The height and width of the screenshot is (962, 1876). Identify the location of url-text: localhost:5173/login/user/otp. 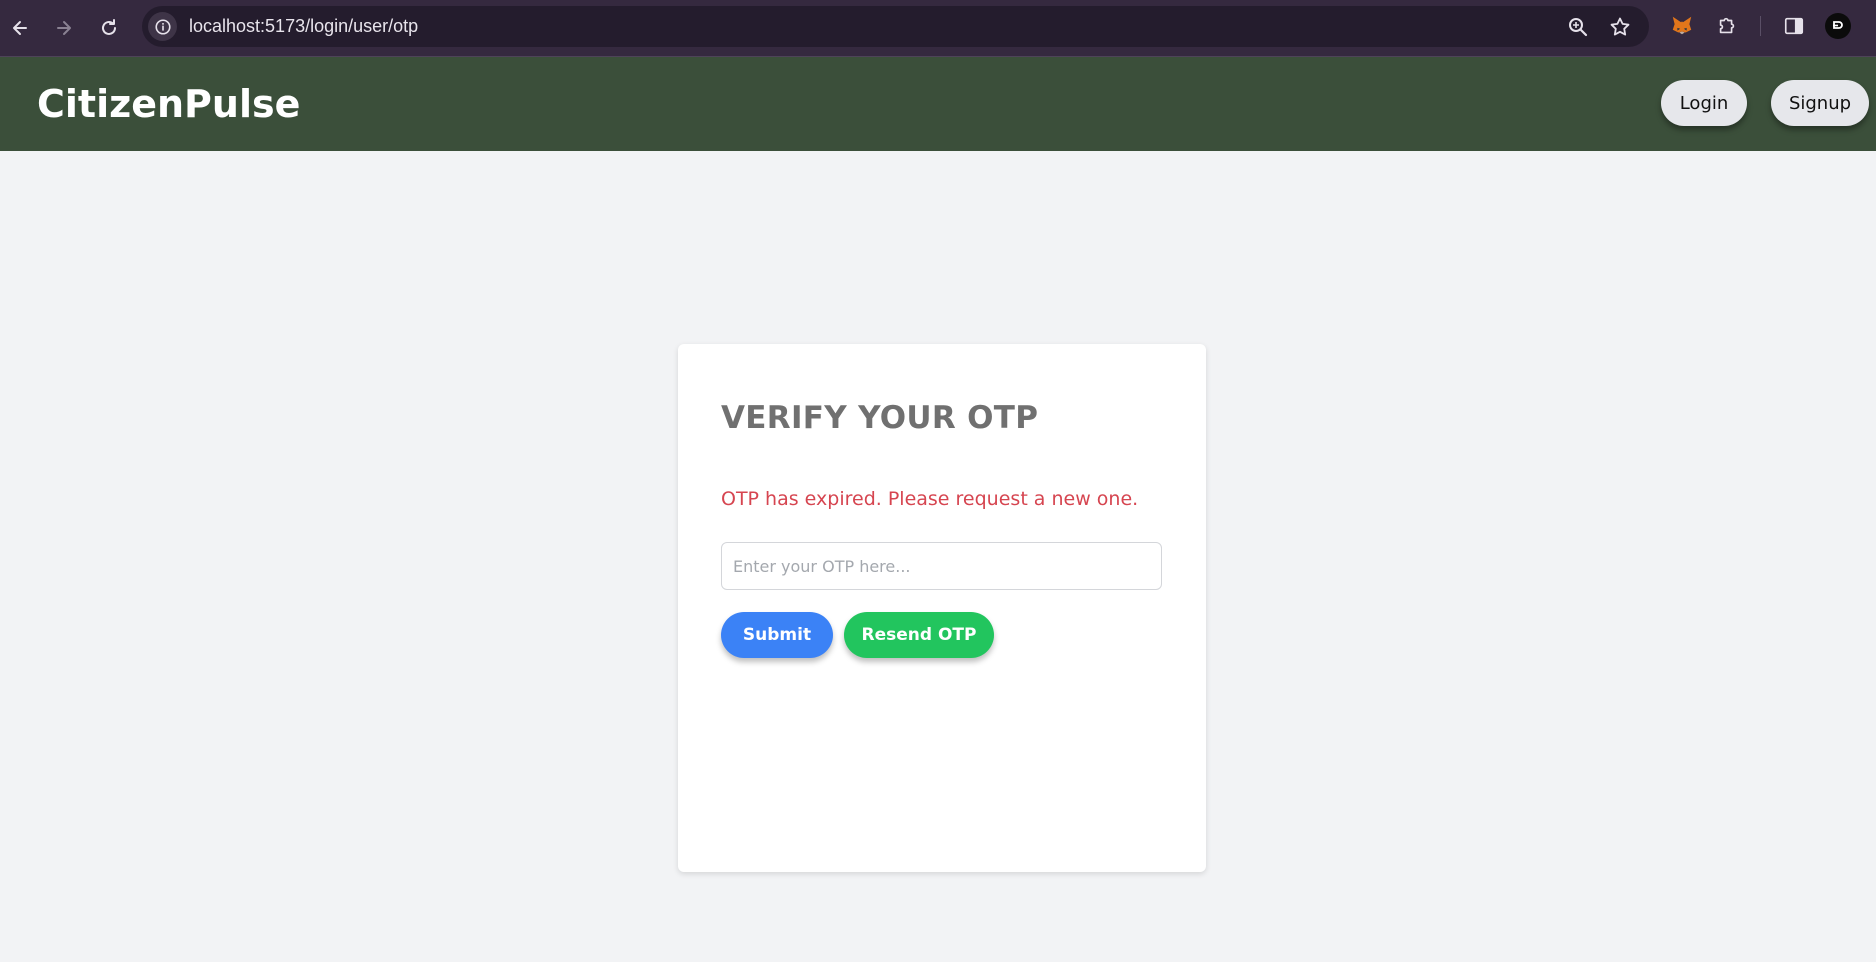
(303, 26).